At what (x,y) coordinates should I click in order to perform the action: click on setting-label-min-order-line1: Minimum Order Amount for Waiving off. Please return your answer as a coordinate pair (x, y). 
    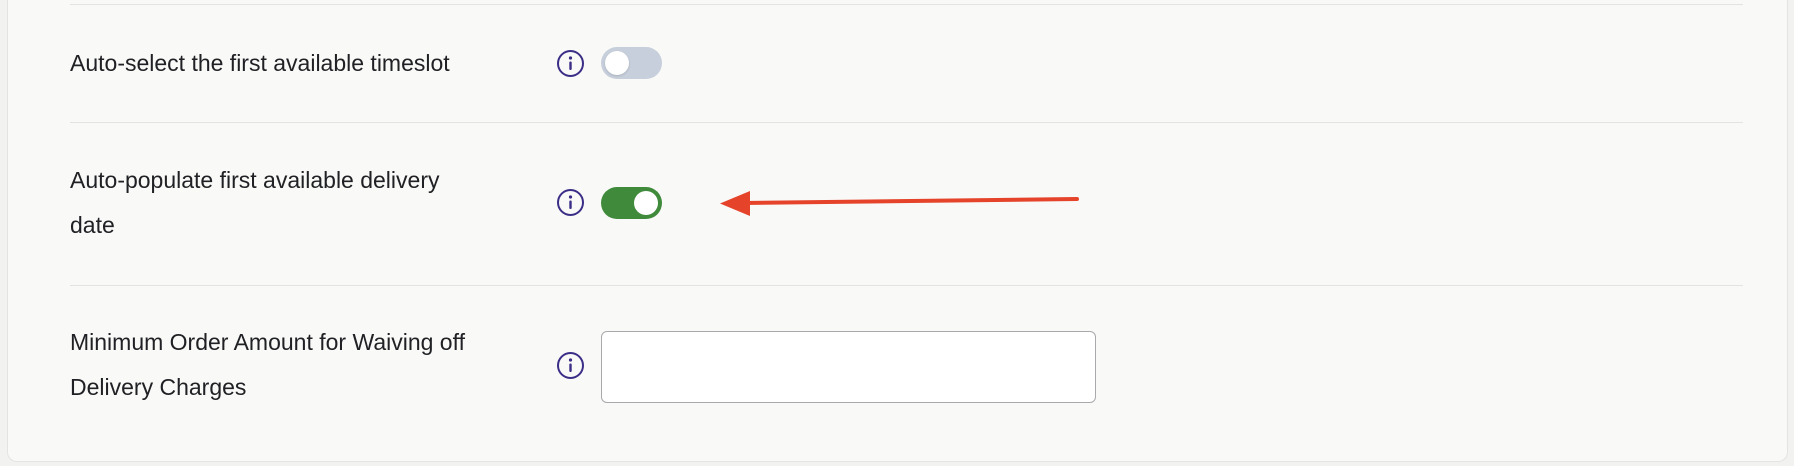
    Looking at the image, I should click on (267, 342).